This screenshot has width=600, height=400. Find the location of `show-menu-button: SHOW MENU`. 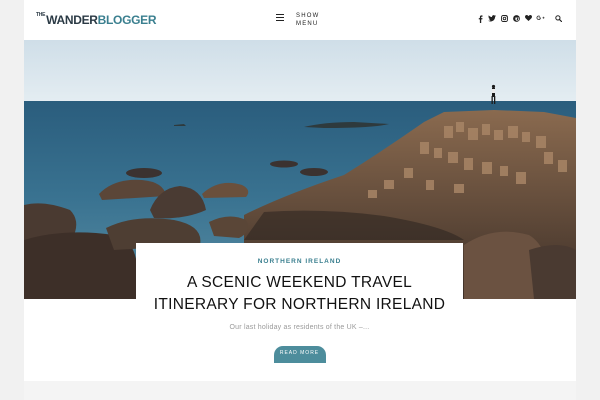

show-menu-button: SHOW MENU is located at coordinates (301, 21).